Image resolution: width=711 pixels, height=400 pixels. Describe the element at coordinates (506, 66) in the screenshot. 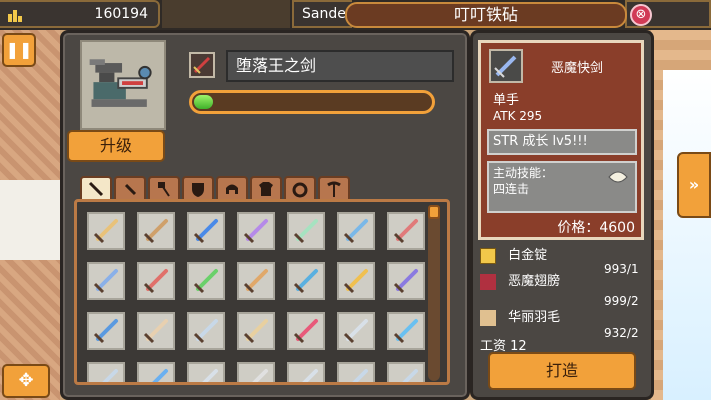

I see `item-card-icon` at that location.